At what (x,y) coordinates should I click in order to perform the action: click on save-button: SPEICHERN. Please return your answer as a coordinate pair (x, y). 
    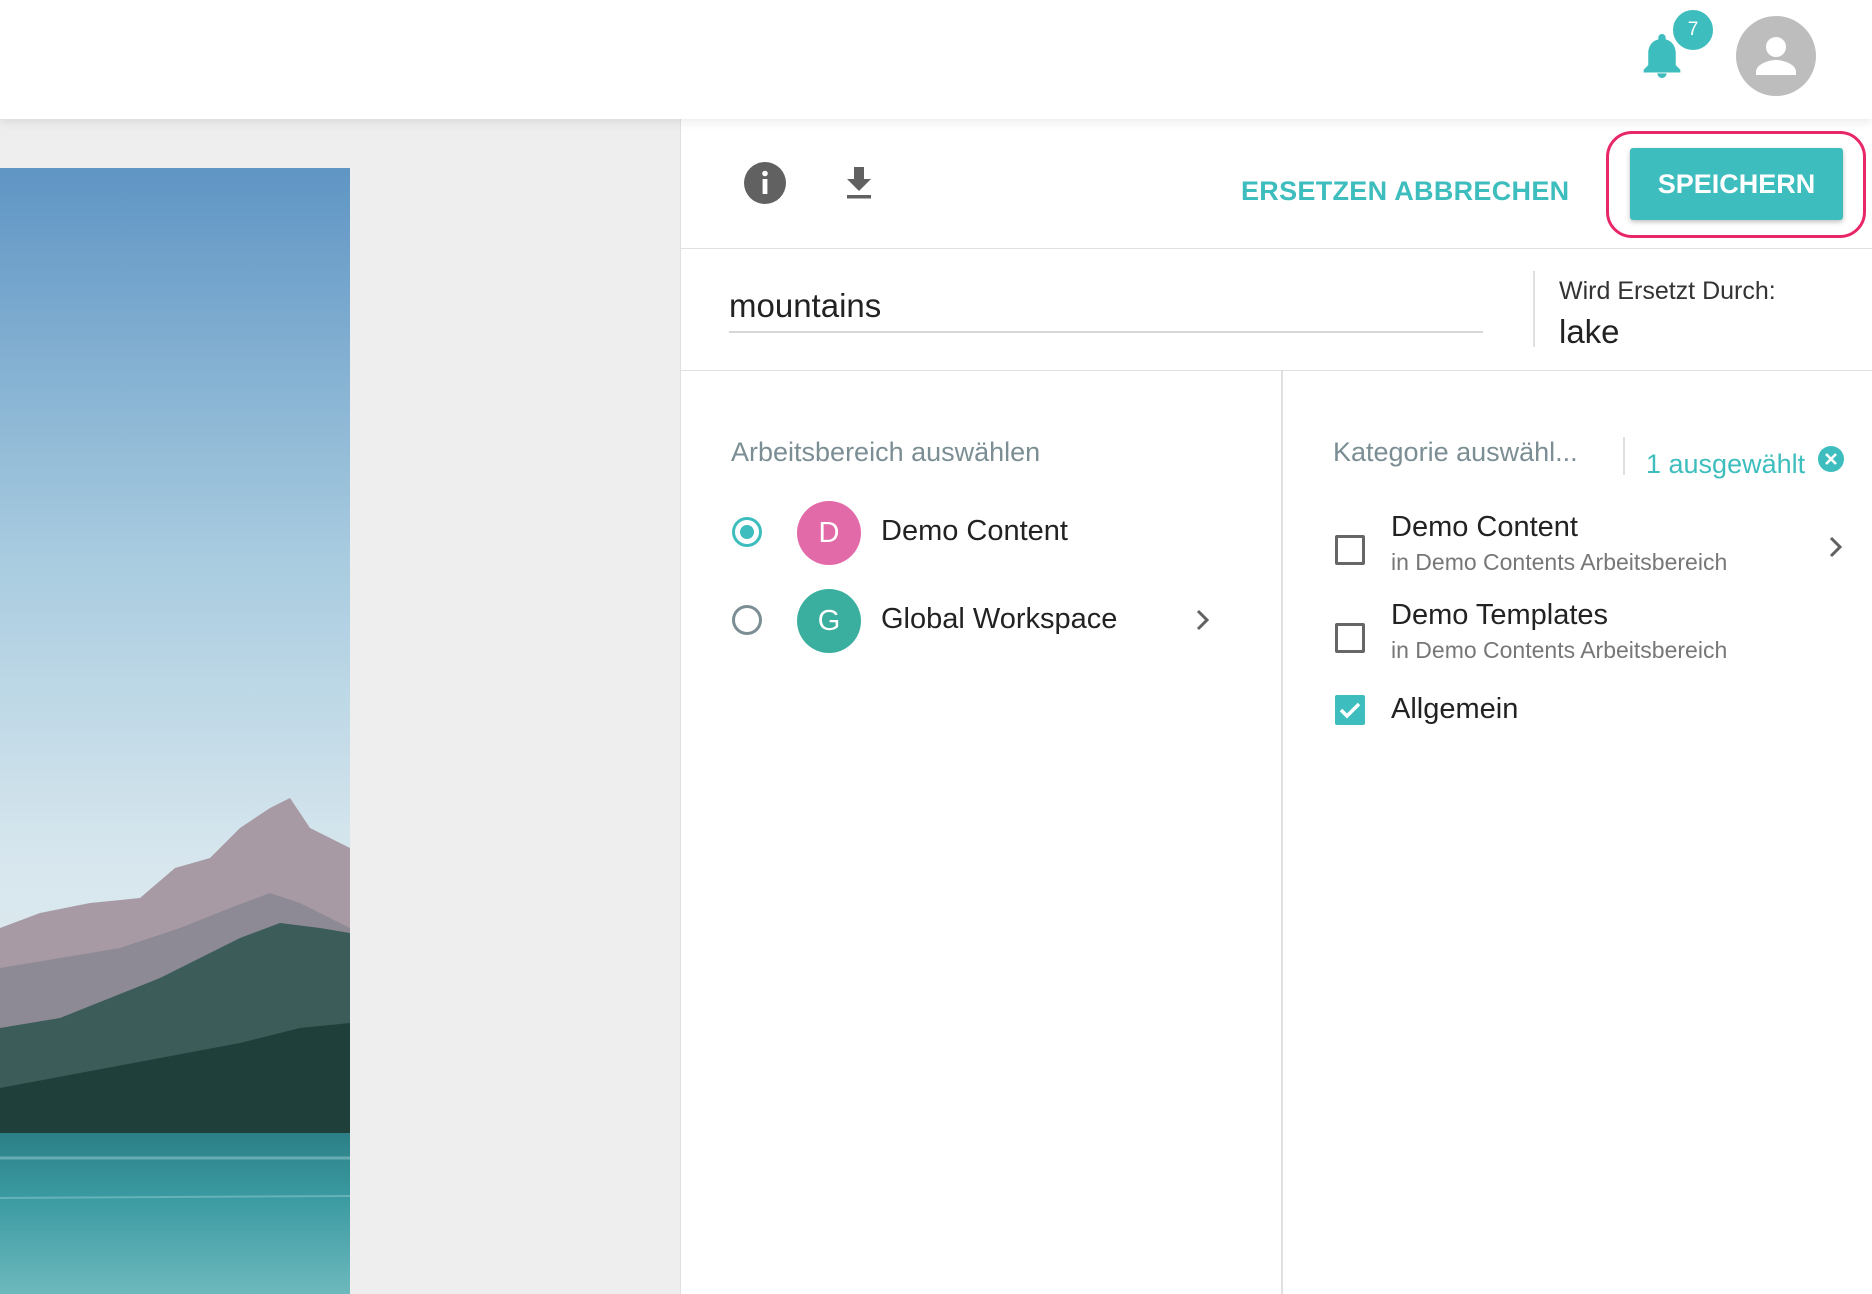
    Looking at the image, I should click on (1736, 184).